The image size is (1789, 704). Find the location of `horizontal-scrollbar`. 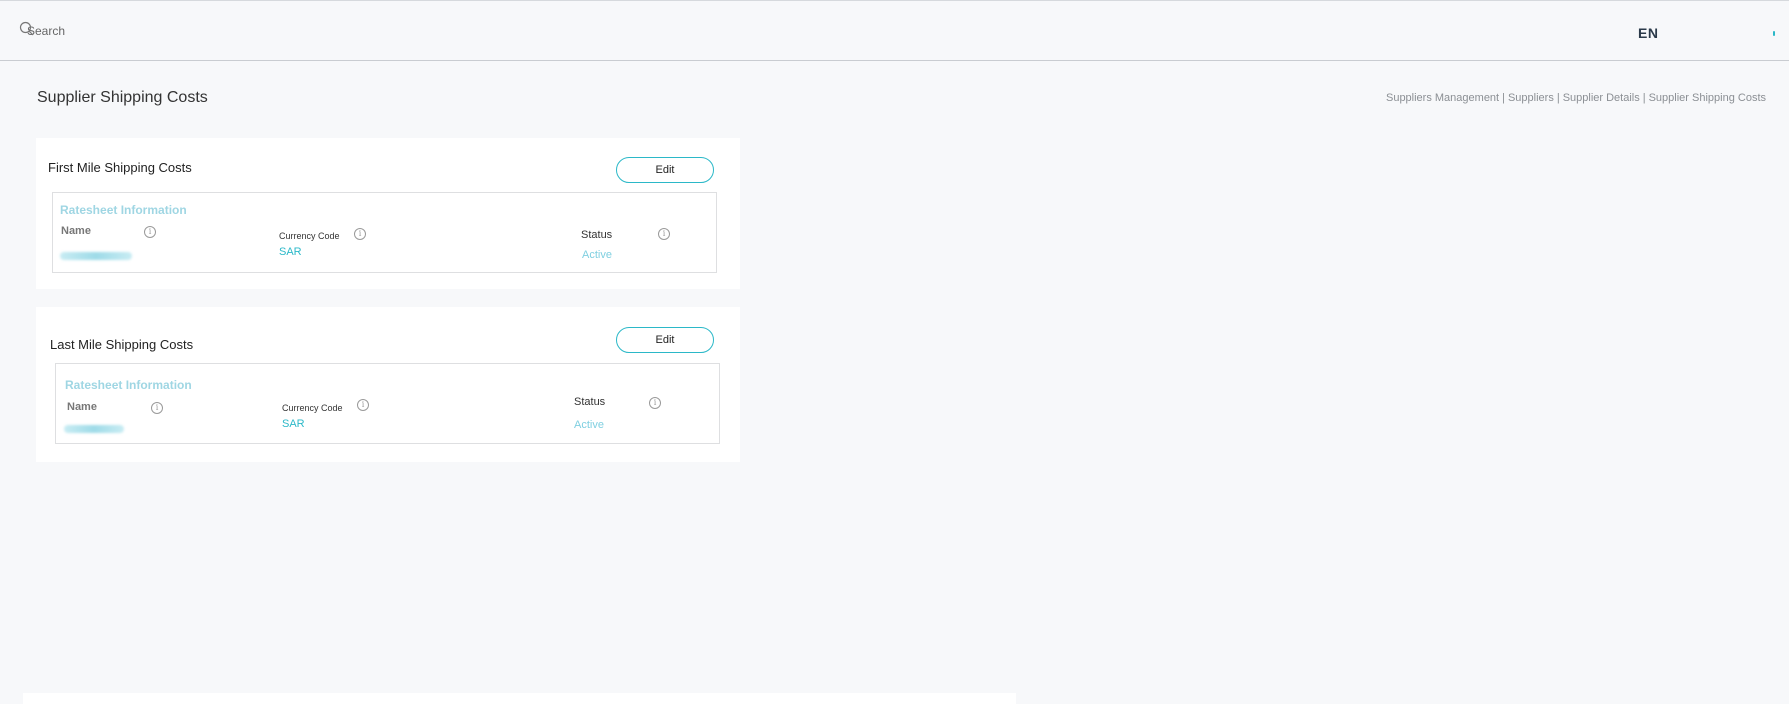

horizontal-scrollbar is located at coordinates (519, 698).